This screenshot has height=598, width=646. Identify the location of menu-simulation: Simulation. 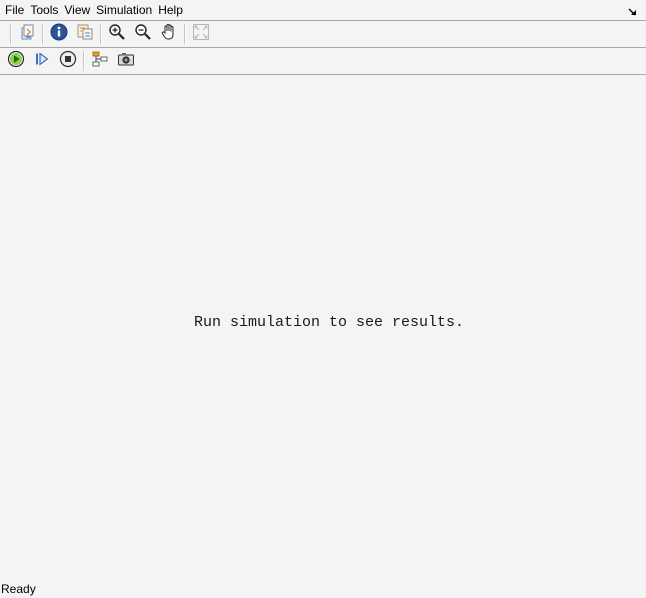
(124, 10).